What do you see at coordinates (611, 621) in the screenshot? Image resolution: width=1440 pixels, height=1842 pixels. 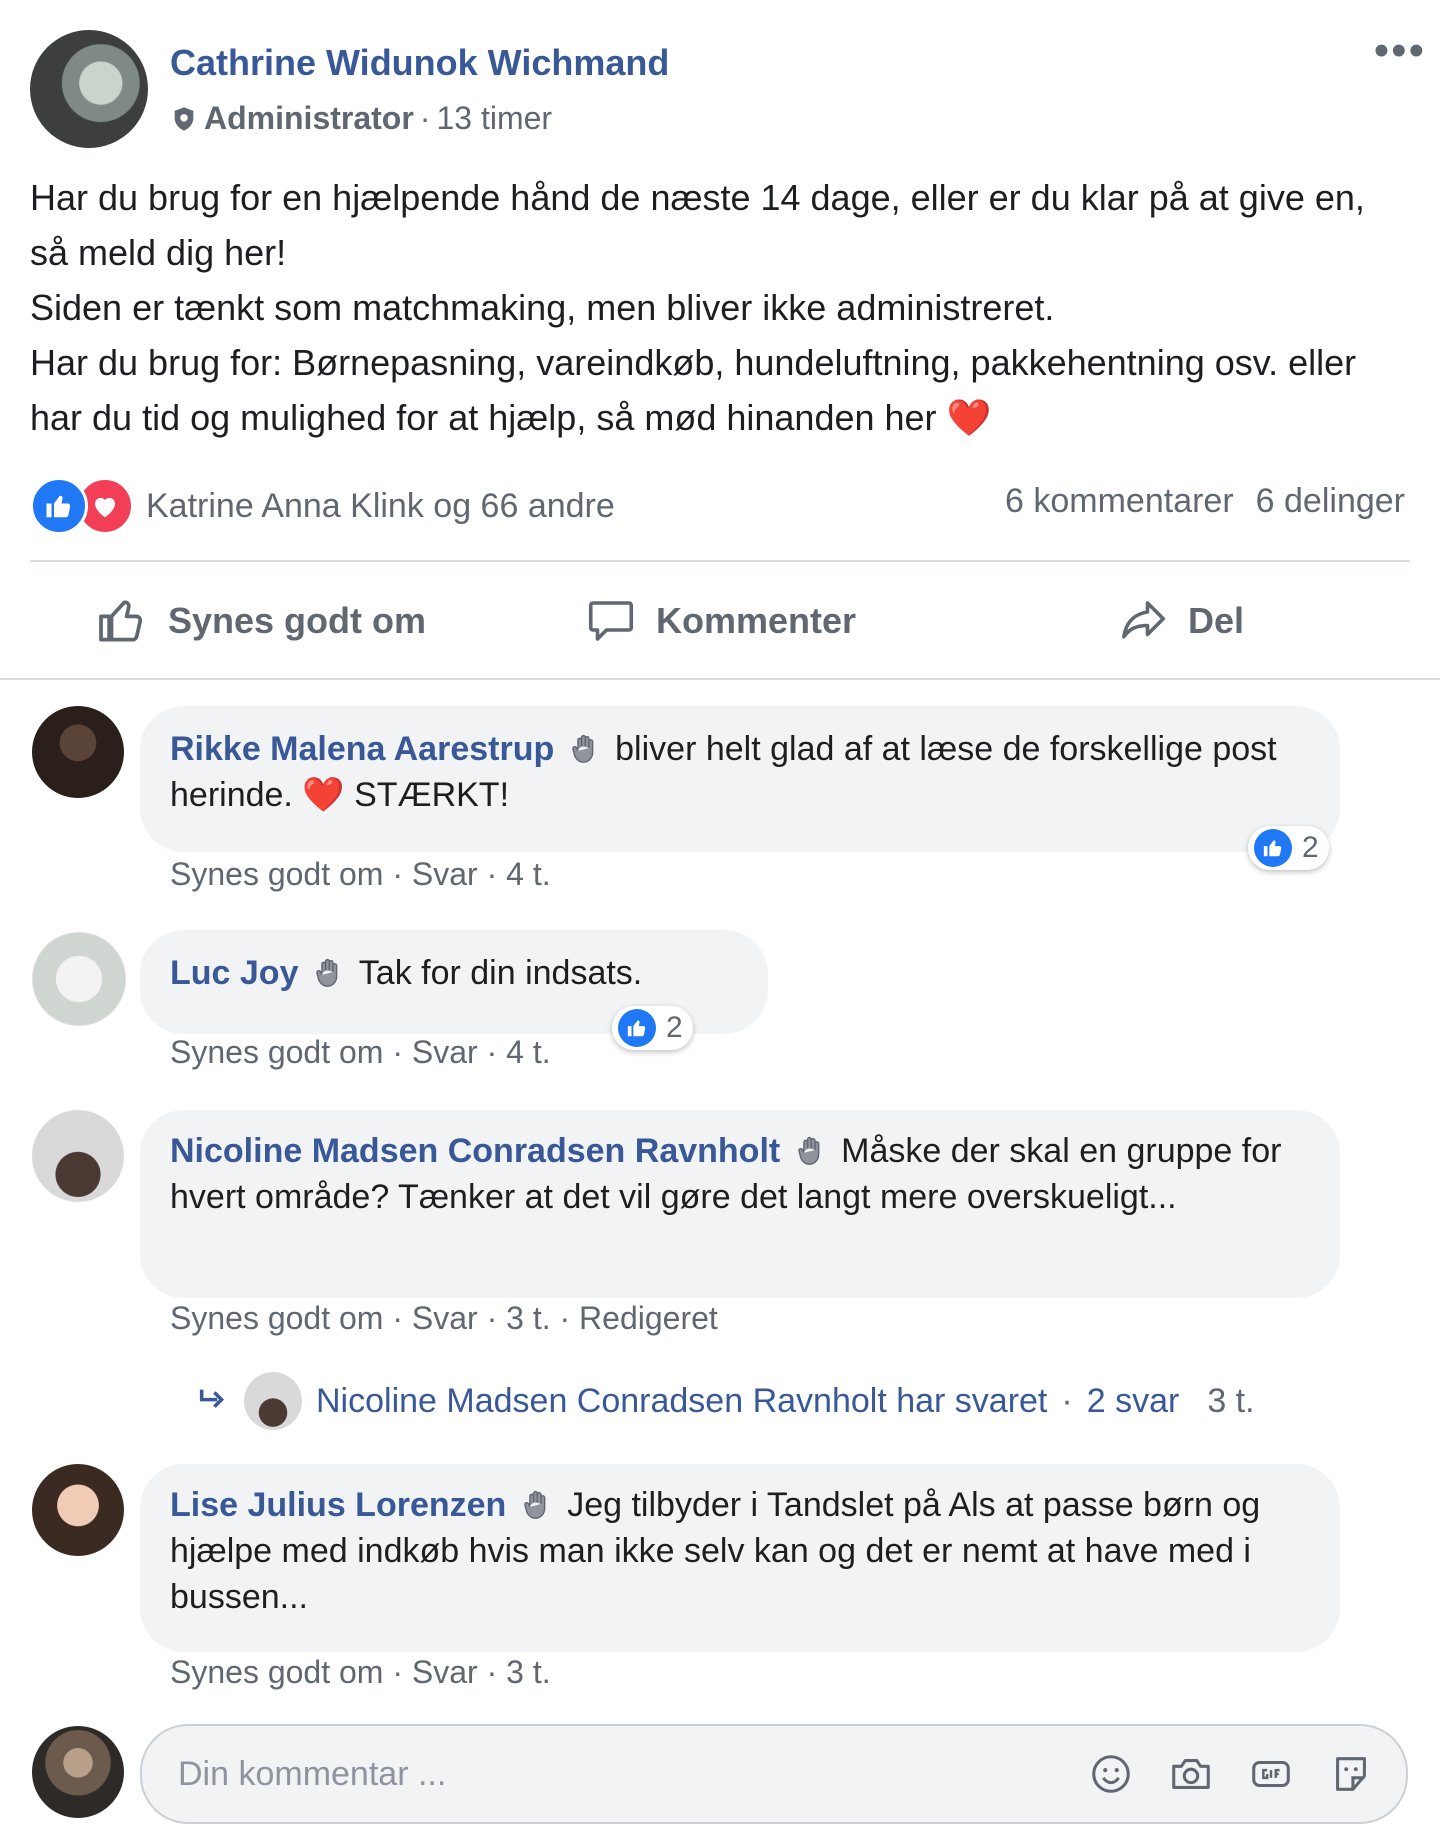 I see `comment-icon` at bounding box center [611, 621].